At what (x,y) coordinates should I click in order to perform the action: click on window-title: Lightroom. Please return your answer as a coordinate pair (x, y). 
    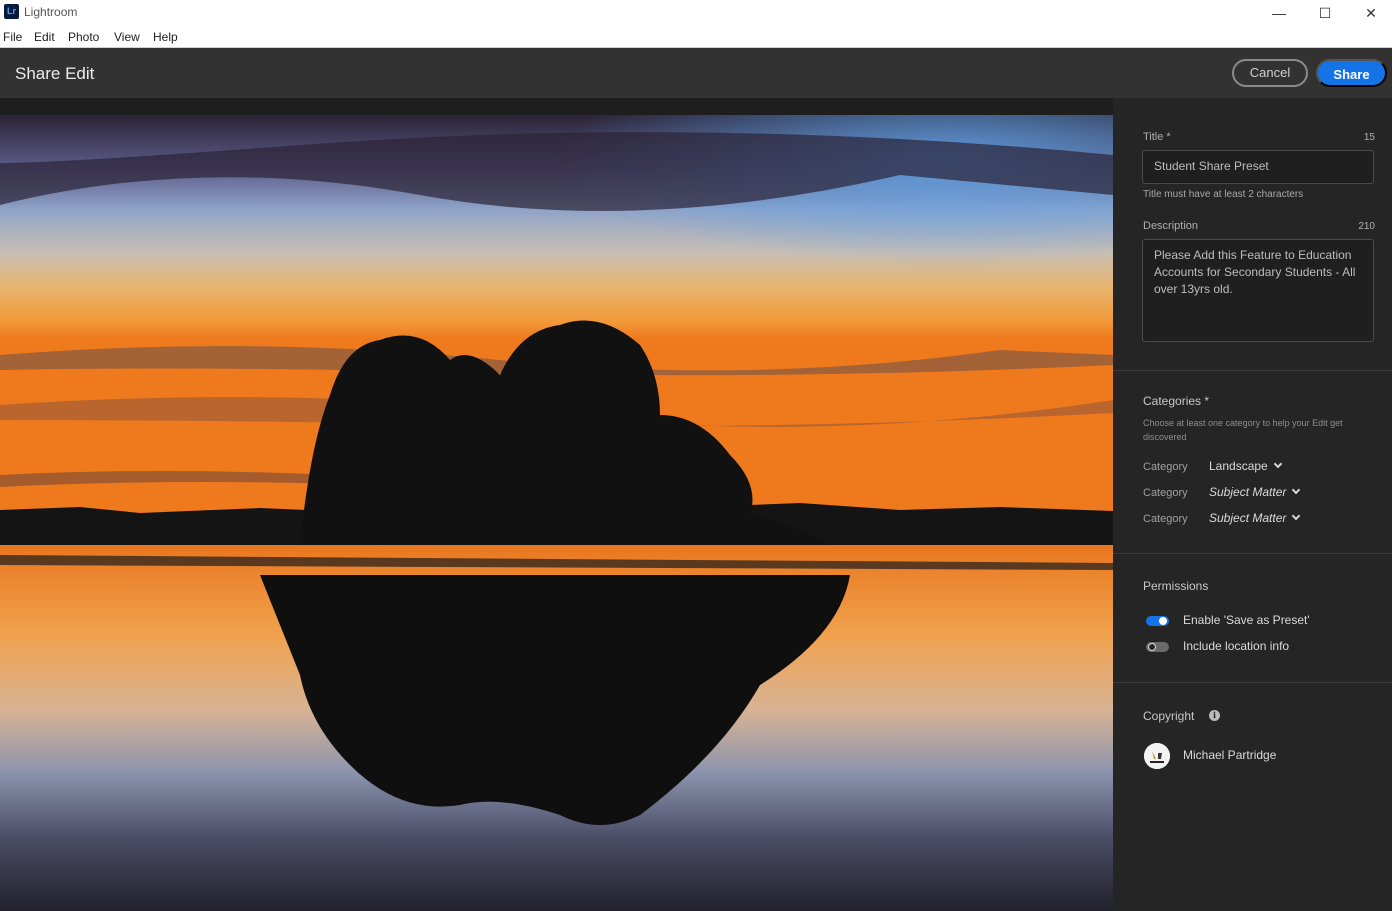
    Looking at the image, I should click on (51, 12).